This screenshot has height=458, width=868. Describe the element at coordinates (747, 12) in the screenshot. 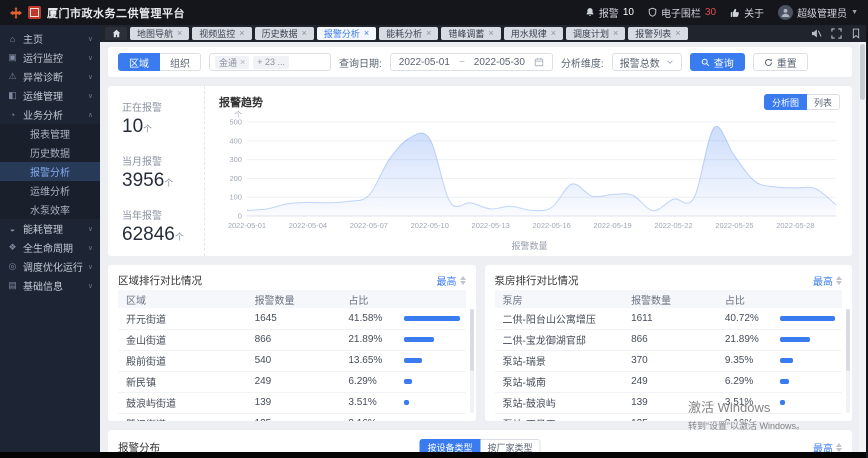

I see `about-button: 关于` at that location.